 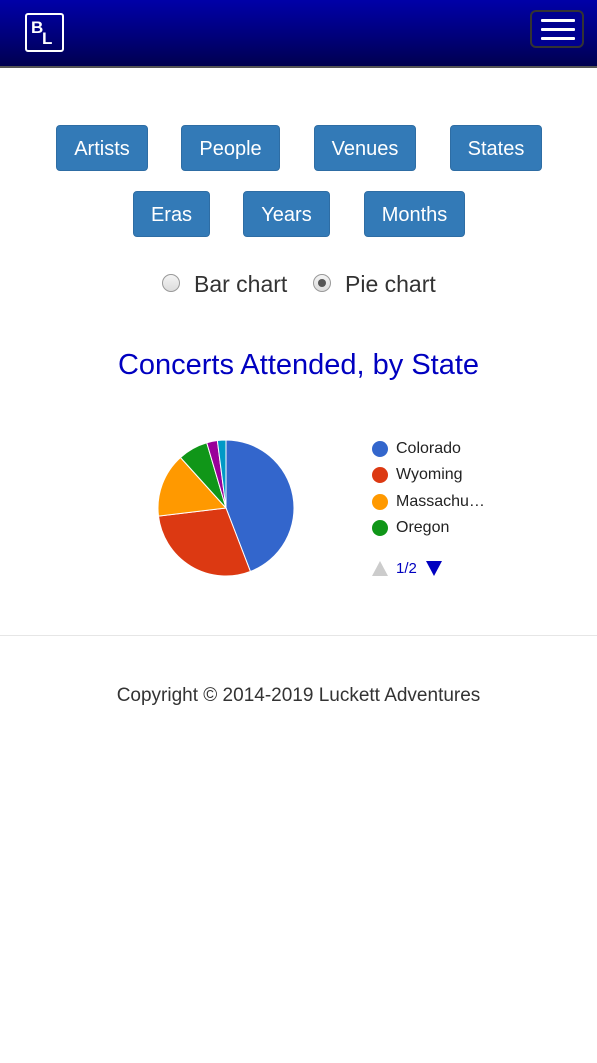 I want to click on legend-label-colorado: Colorado, so click(x=428, y=448).